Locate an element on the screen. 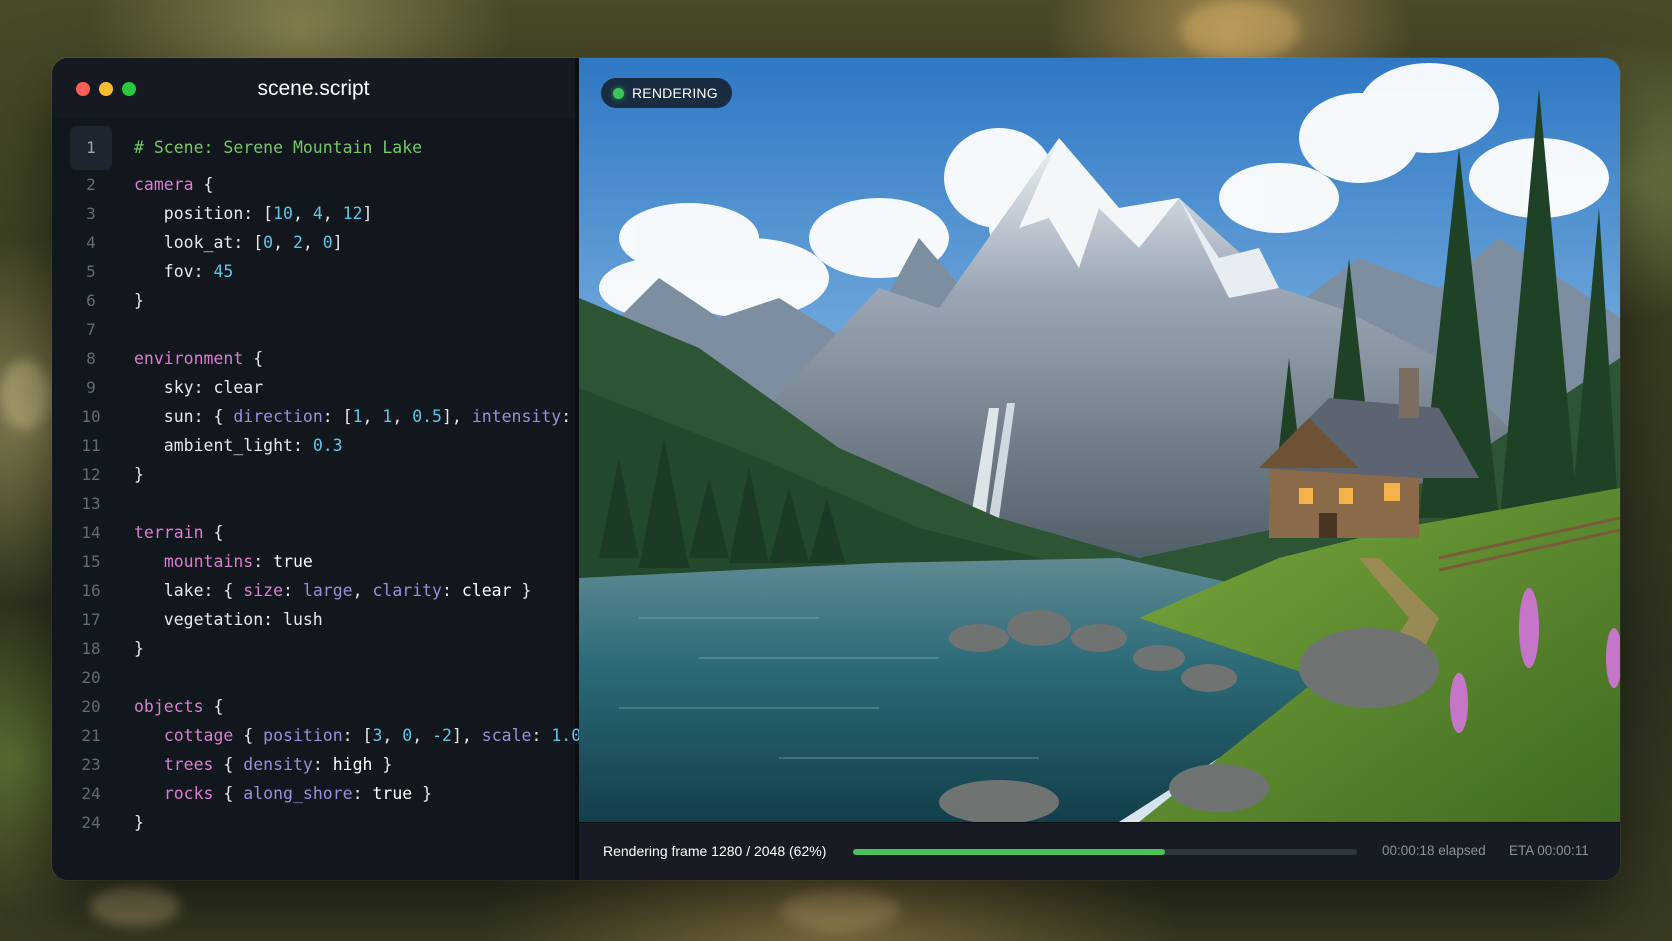  code-line: 17 vegetation: lush is located at coordinates (313, 619).